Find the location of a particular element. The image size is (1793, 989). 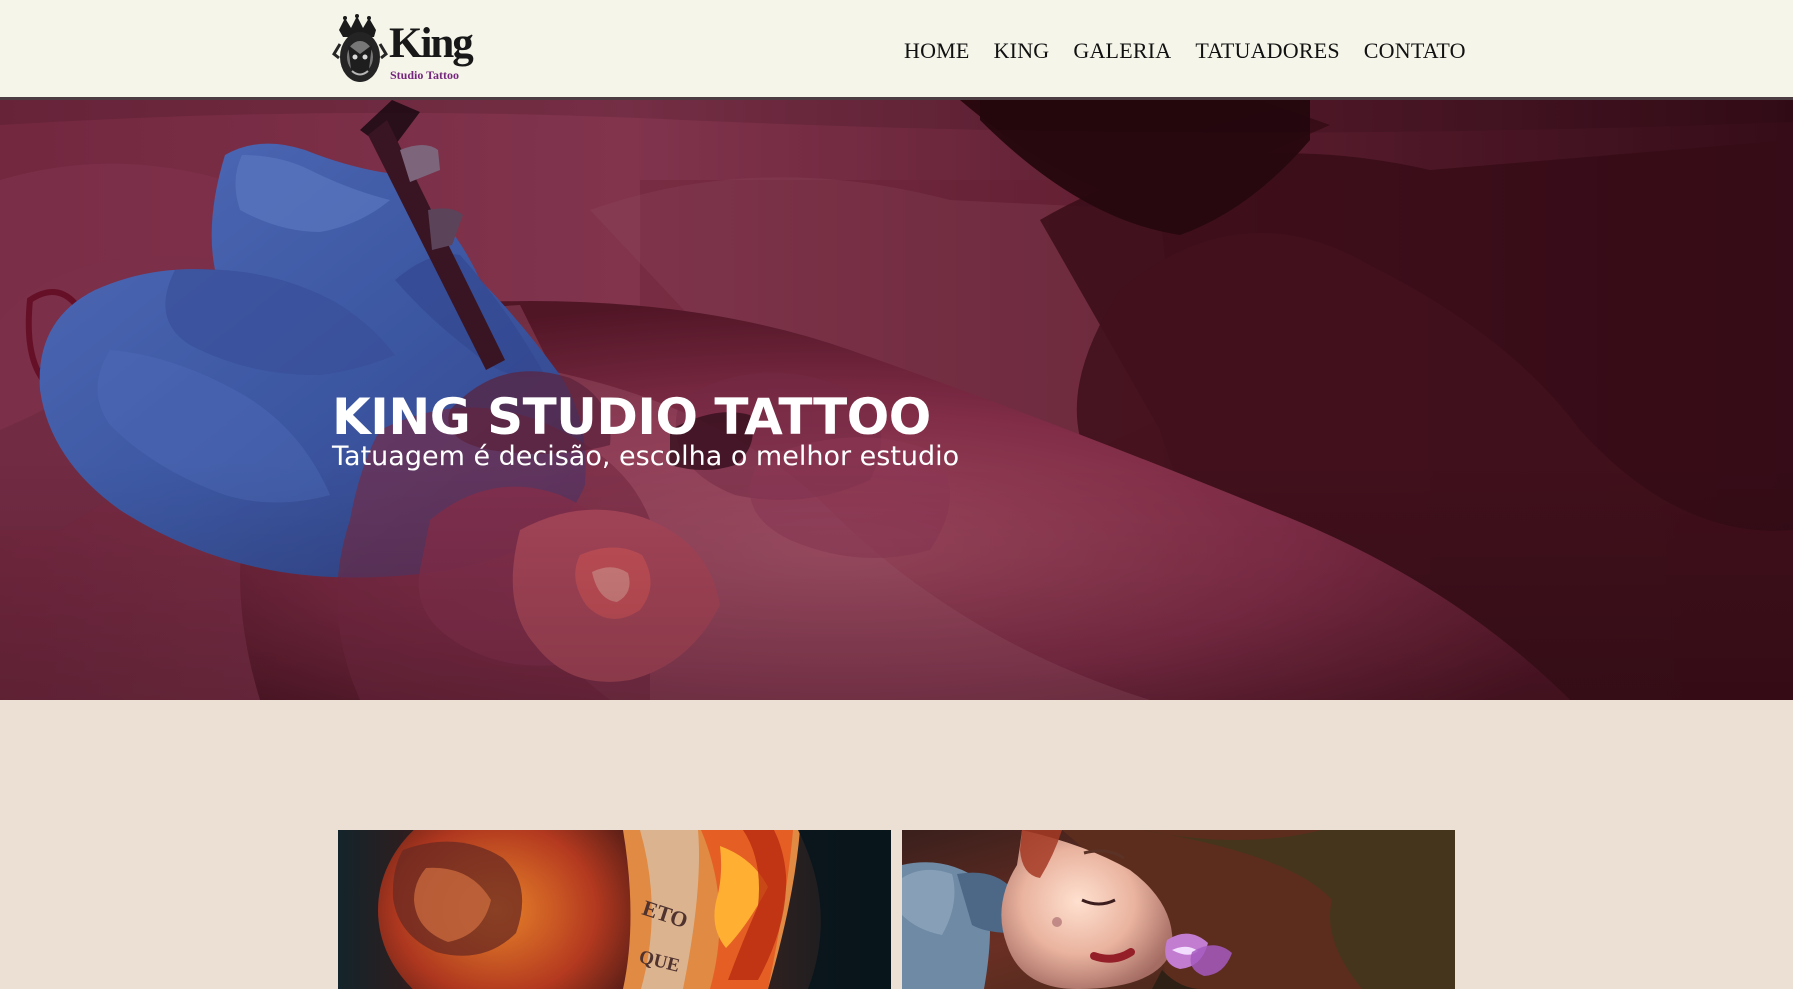

gallery-image-tattooed-woman is located at coordinates (1178, 909).